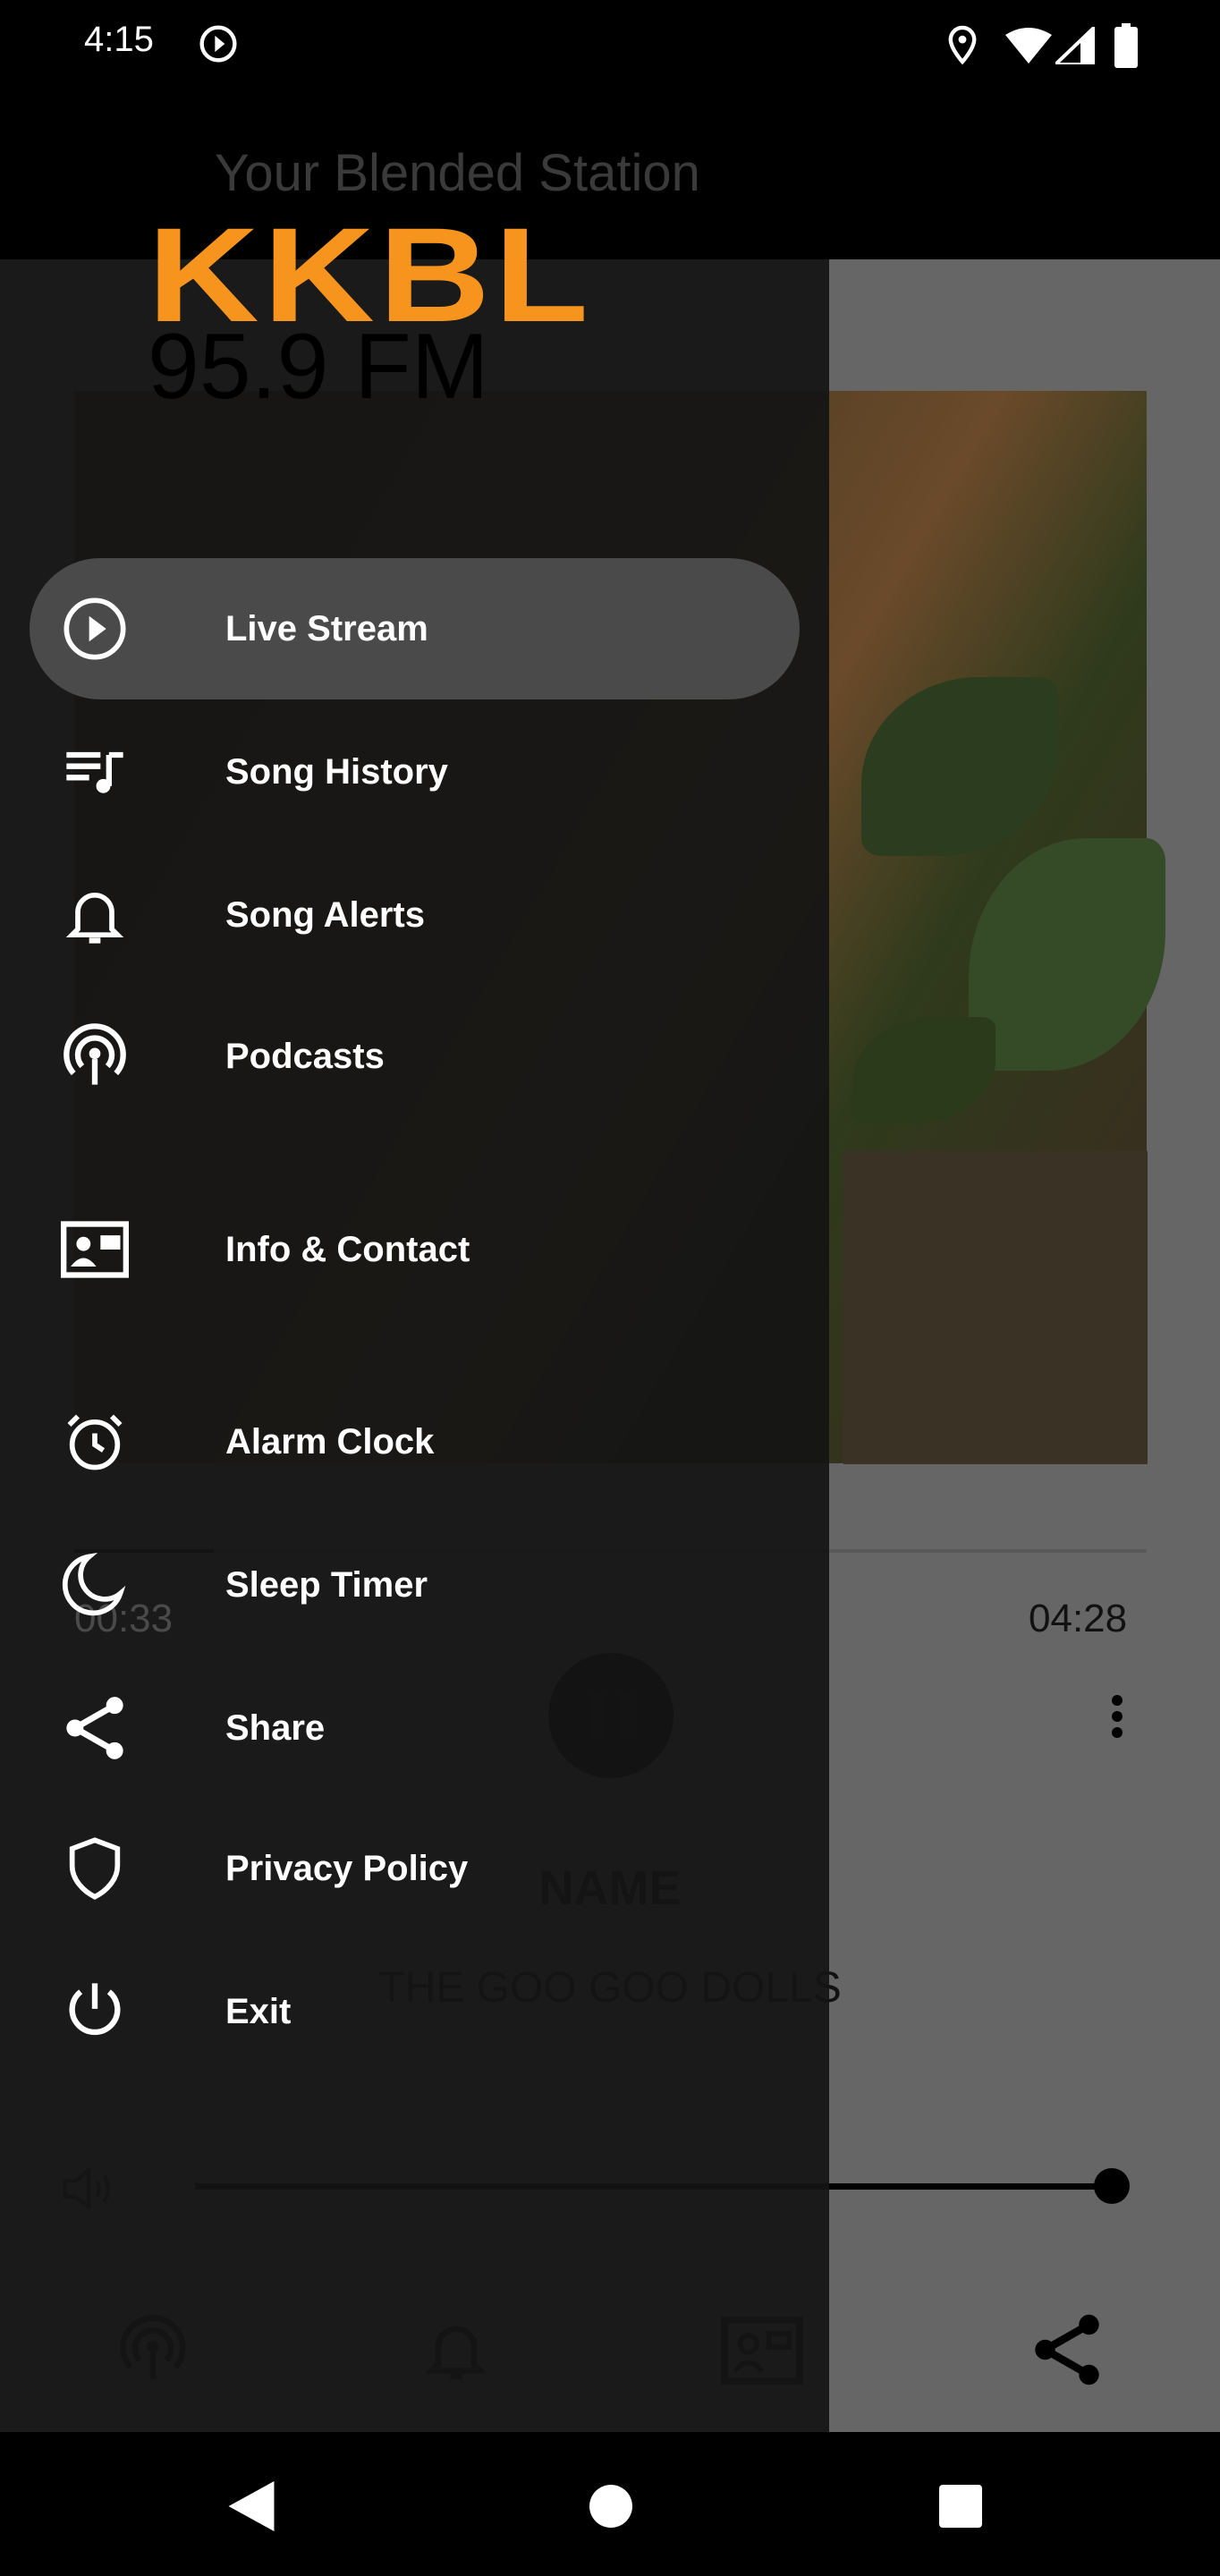 The width and height of the screenshot is (1220, 2576). What do you see at coordinates (330, 1441) in the screenshot?
I see `drawer-item-label: Alarm Clock` at bounding box center [330, 1441].